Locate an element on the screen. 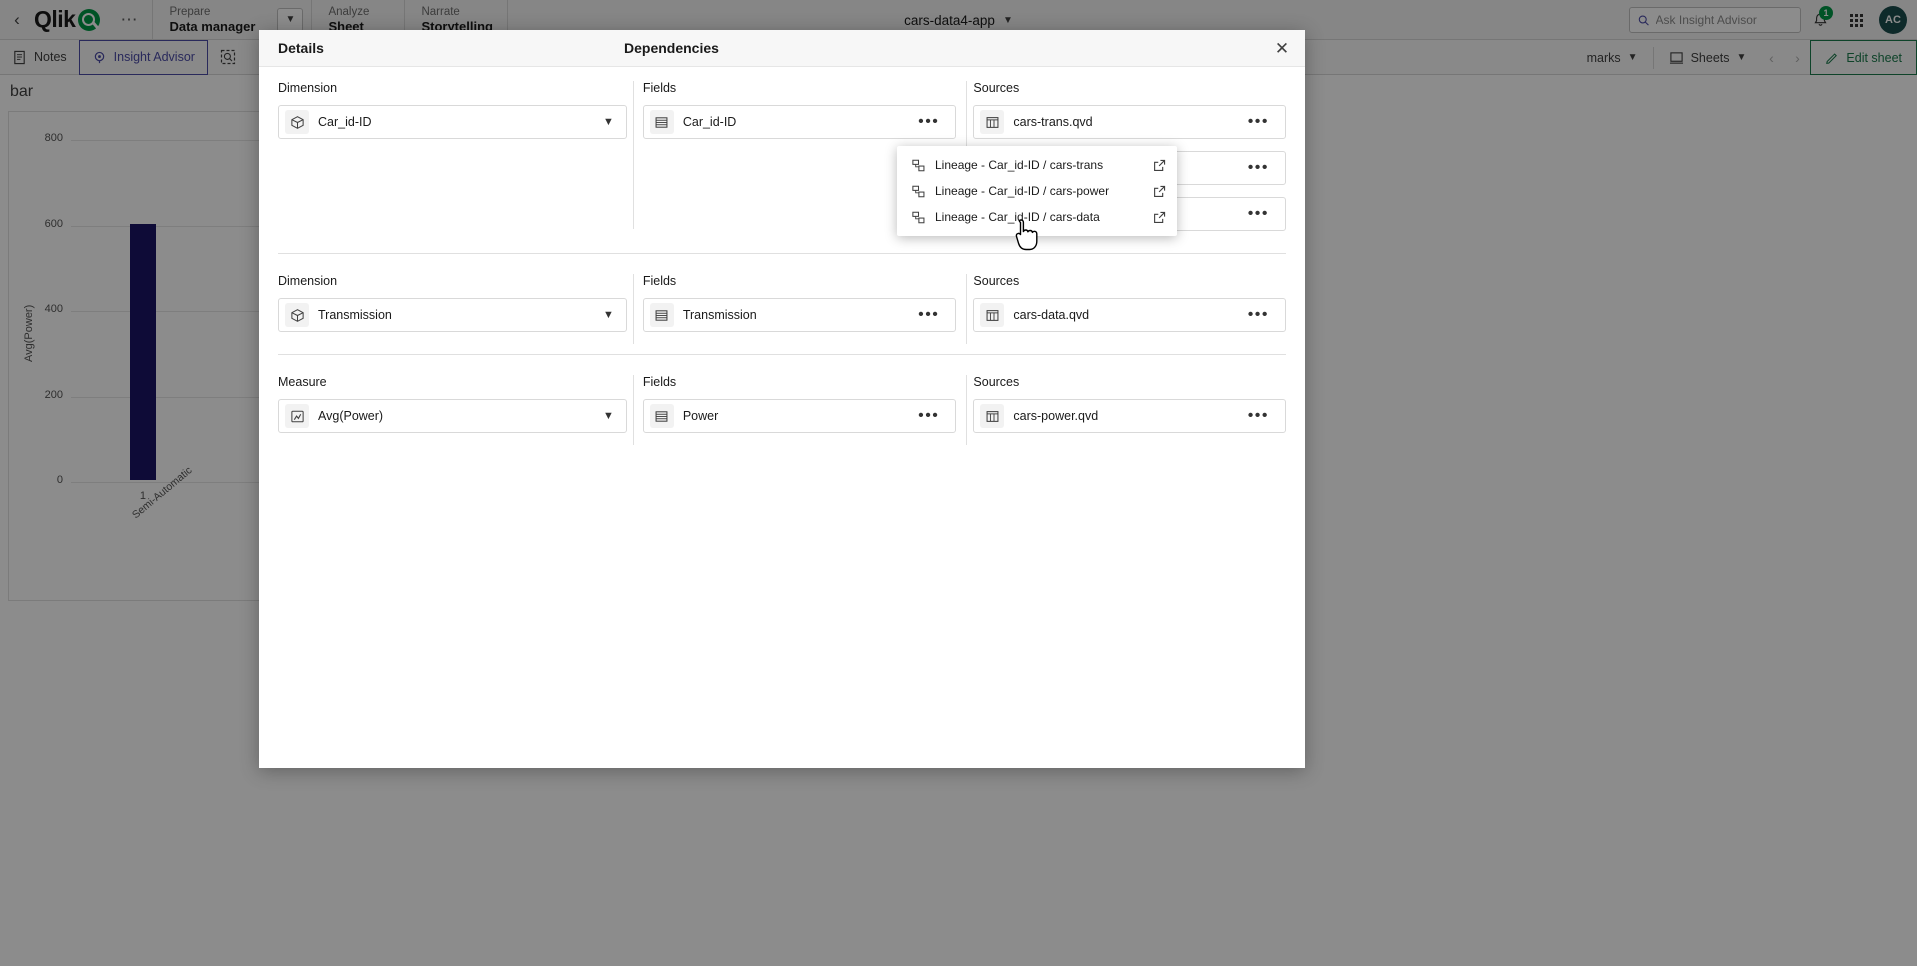  lineage-menu-item-label: Lineage - Car_id-ID / cars-data is located at coordinates (1017, 217).